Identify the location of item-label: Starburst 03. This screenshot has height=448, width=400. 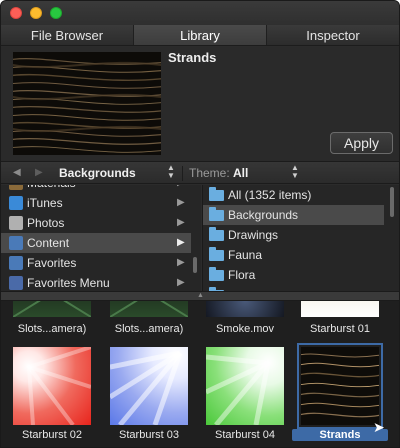
(149, 435).